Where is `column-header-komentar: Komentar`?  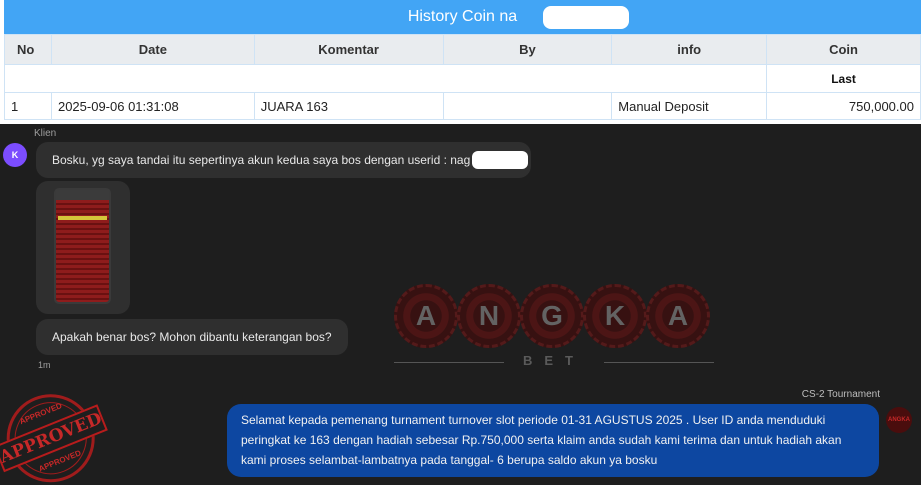 column-header-komentar: Komentar is located at coordinates (348, 49).